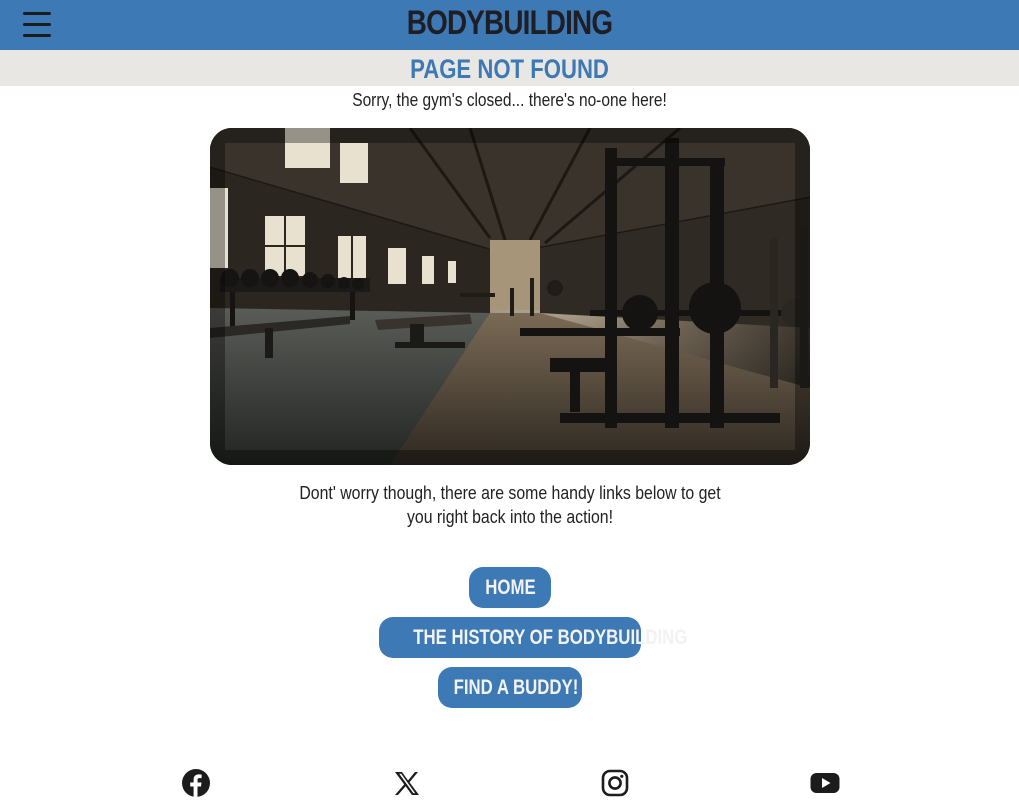  I want to click on hamburger-menu-icon, so click(37, 25).